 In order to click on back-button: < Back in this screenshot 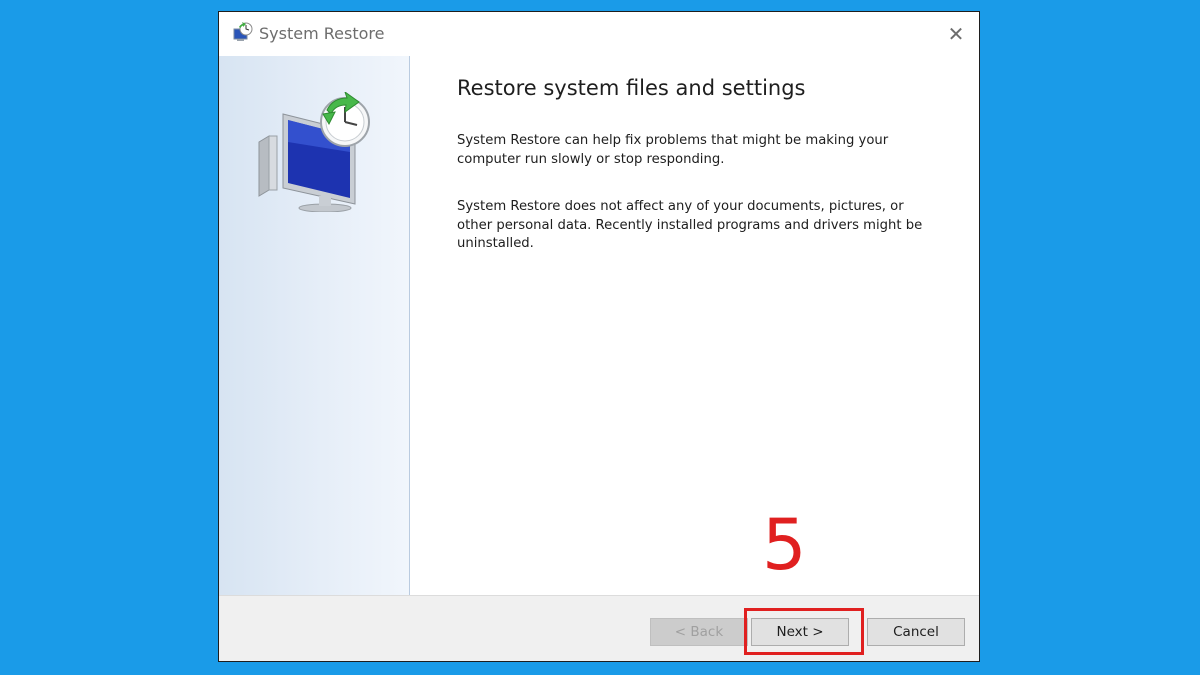, I will do `click(699, 632)`.